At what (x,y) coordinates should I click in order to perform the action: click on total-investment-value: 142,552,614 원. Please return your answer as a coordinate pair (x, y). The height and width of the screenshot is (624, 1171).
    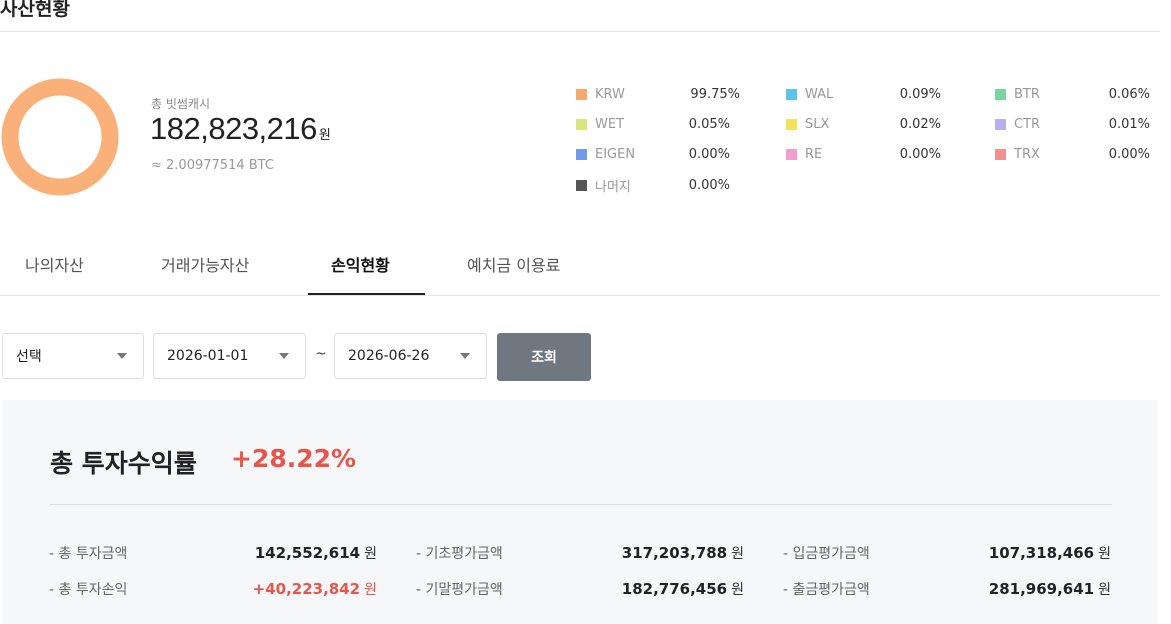
    Looking at the image, I should click on (307, 553).